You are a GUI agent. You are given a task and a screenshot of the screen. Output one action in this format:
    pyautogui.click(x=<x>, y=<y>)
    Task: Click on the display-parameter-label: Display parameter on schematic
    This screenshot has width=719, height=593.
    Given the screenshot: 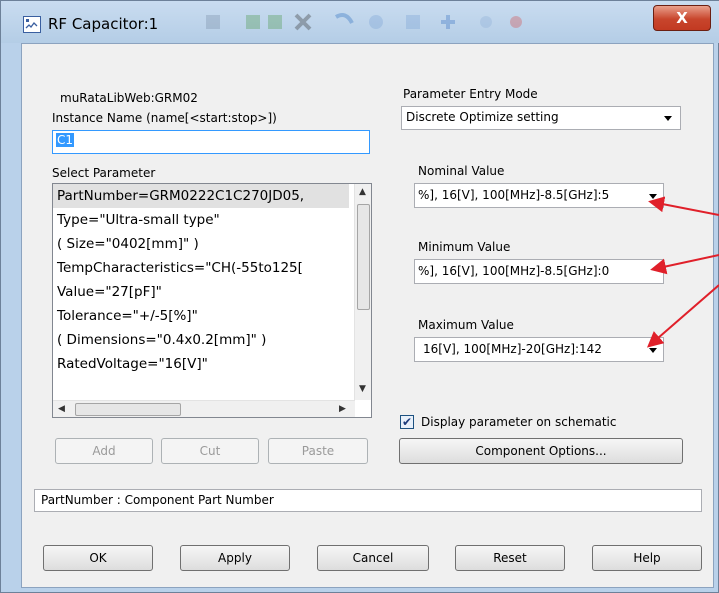 What is the action you would take?
    pyautogui.click(x=519, y=422)
    